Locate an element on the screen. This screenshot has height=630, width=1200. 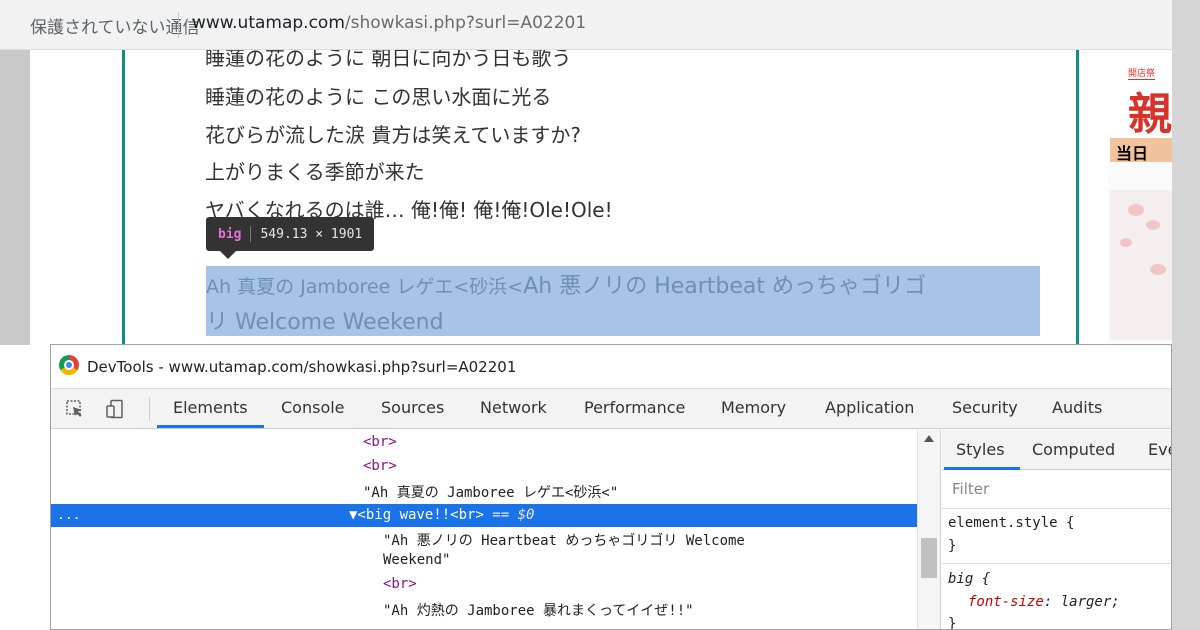
ad-banner: 開店祭 親 当日 is located at coordinates (1140, 106).